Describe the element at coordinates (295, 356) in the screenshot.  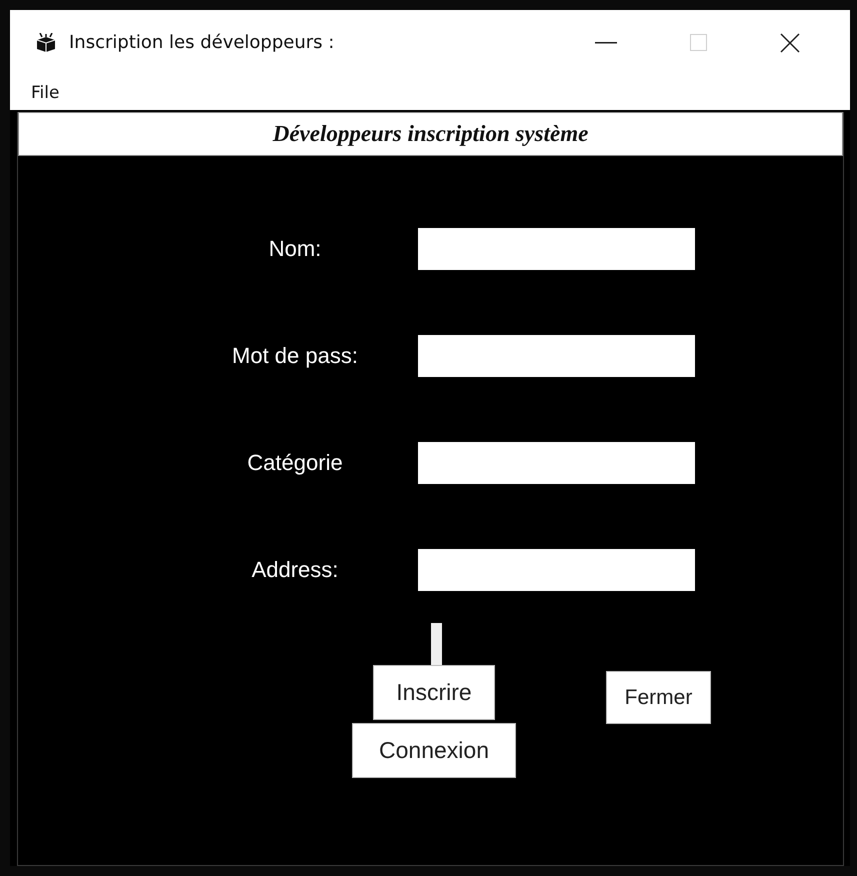
I see `field-label: Mot de pass:` at that location.